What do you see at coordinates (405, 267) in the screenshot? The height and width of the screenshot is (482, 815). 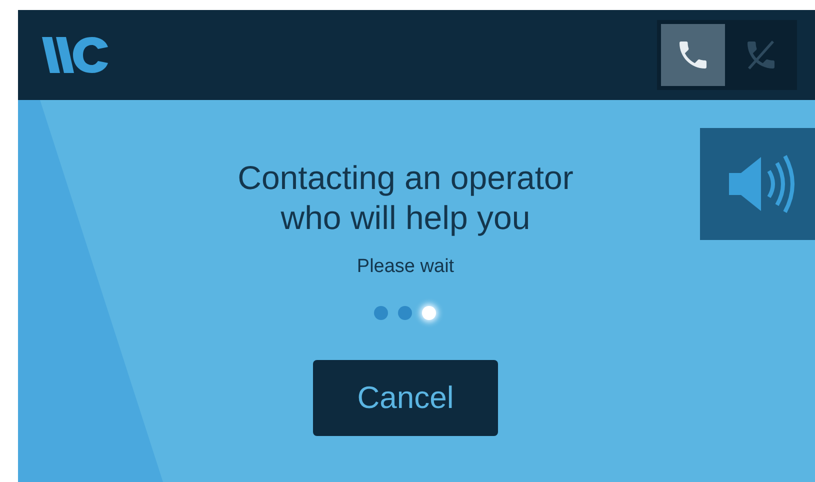 I see `status-subtitle: Please wait` at bounding box center [405, 267].